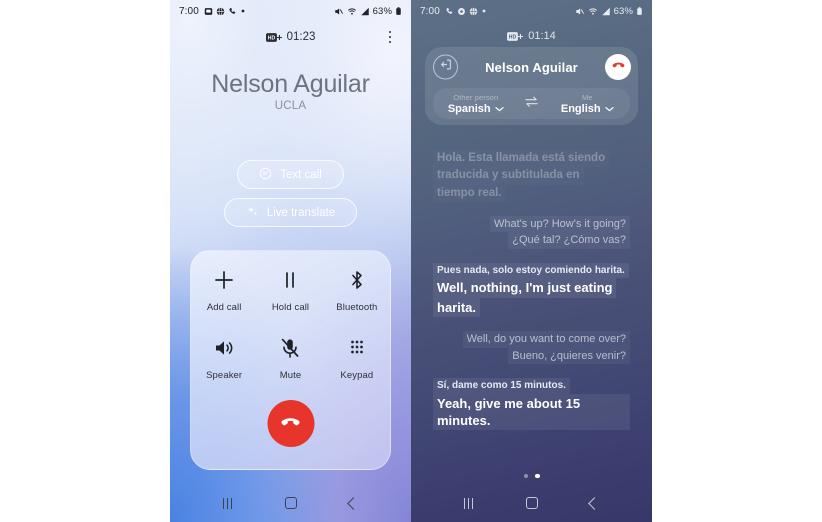 This screenshot has width=822, height=522. I want to click on bluetooth-icon, so click(357, 280).